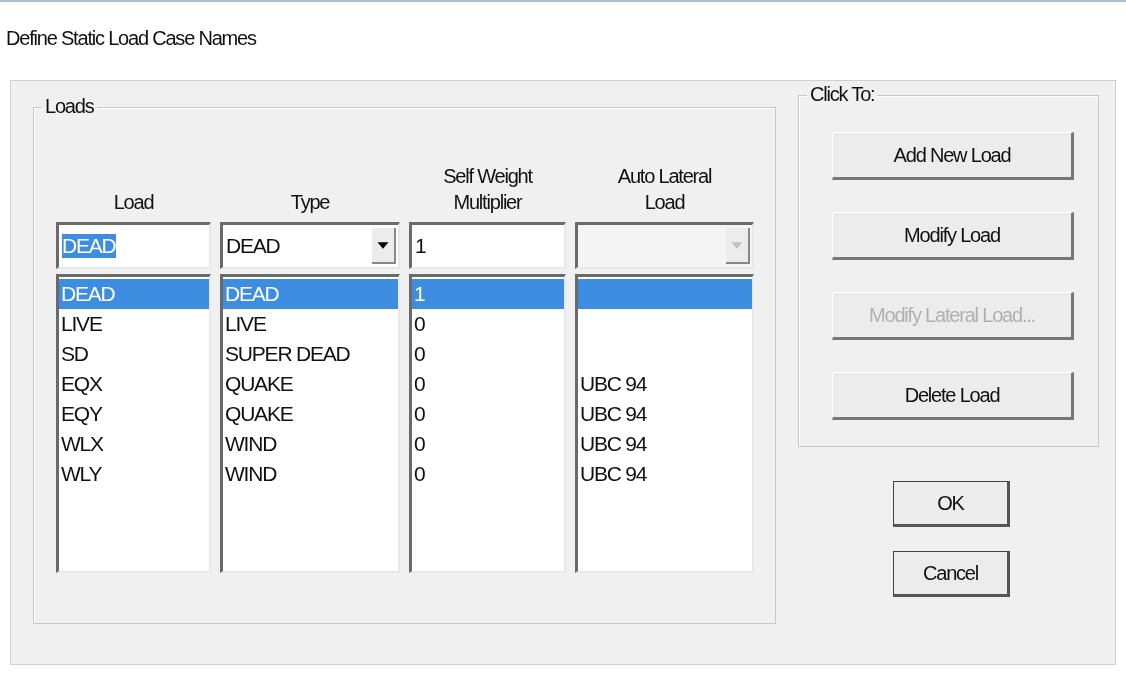 The height and width of the screenshot is (673, 1126). I want to click on multiplier-list: 1 0 0 0 0 0 0, so click(487, 423).